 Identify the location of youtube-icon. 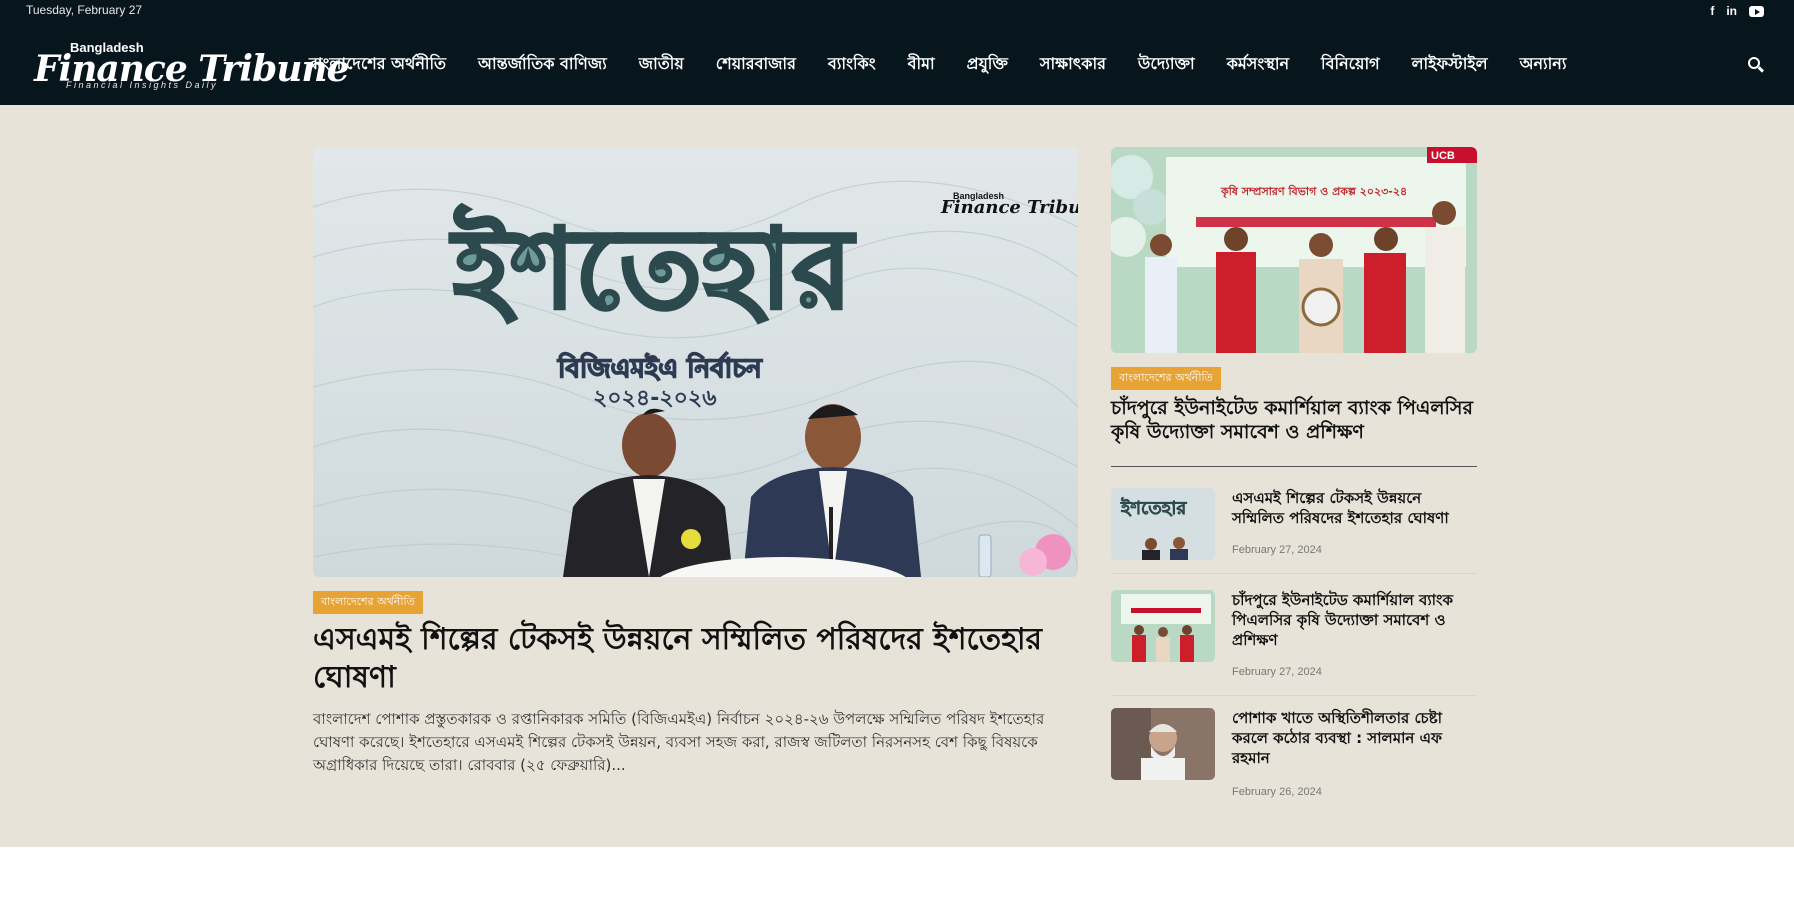
(1756, 11).